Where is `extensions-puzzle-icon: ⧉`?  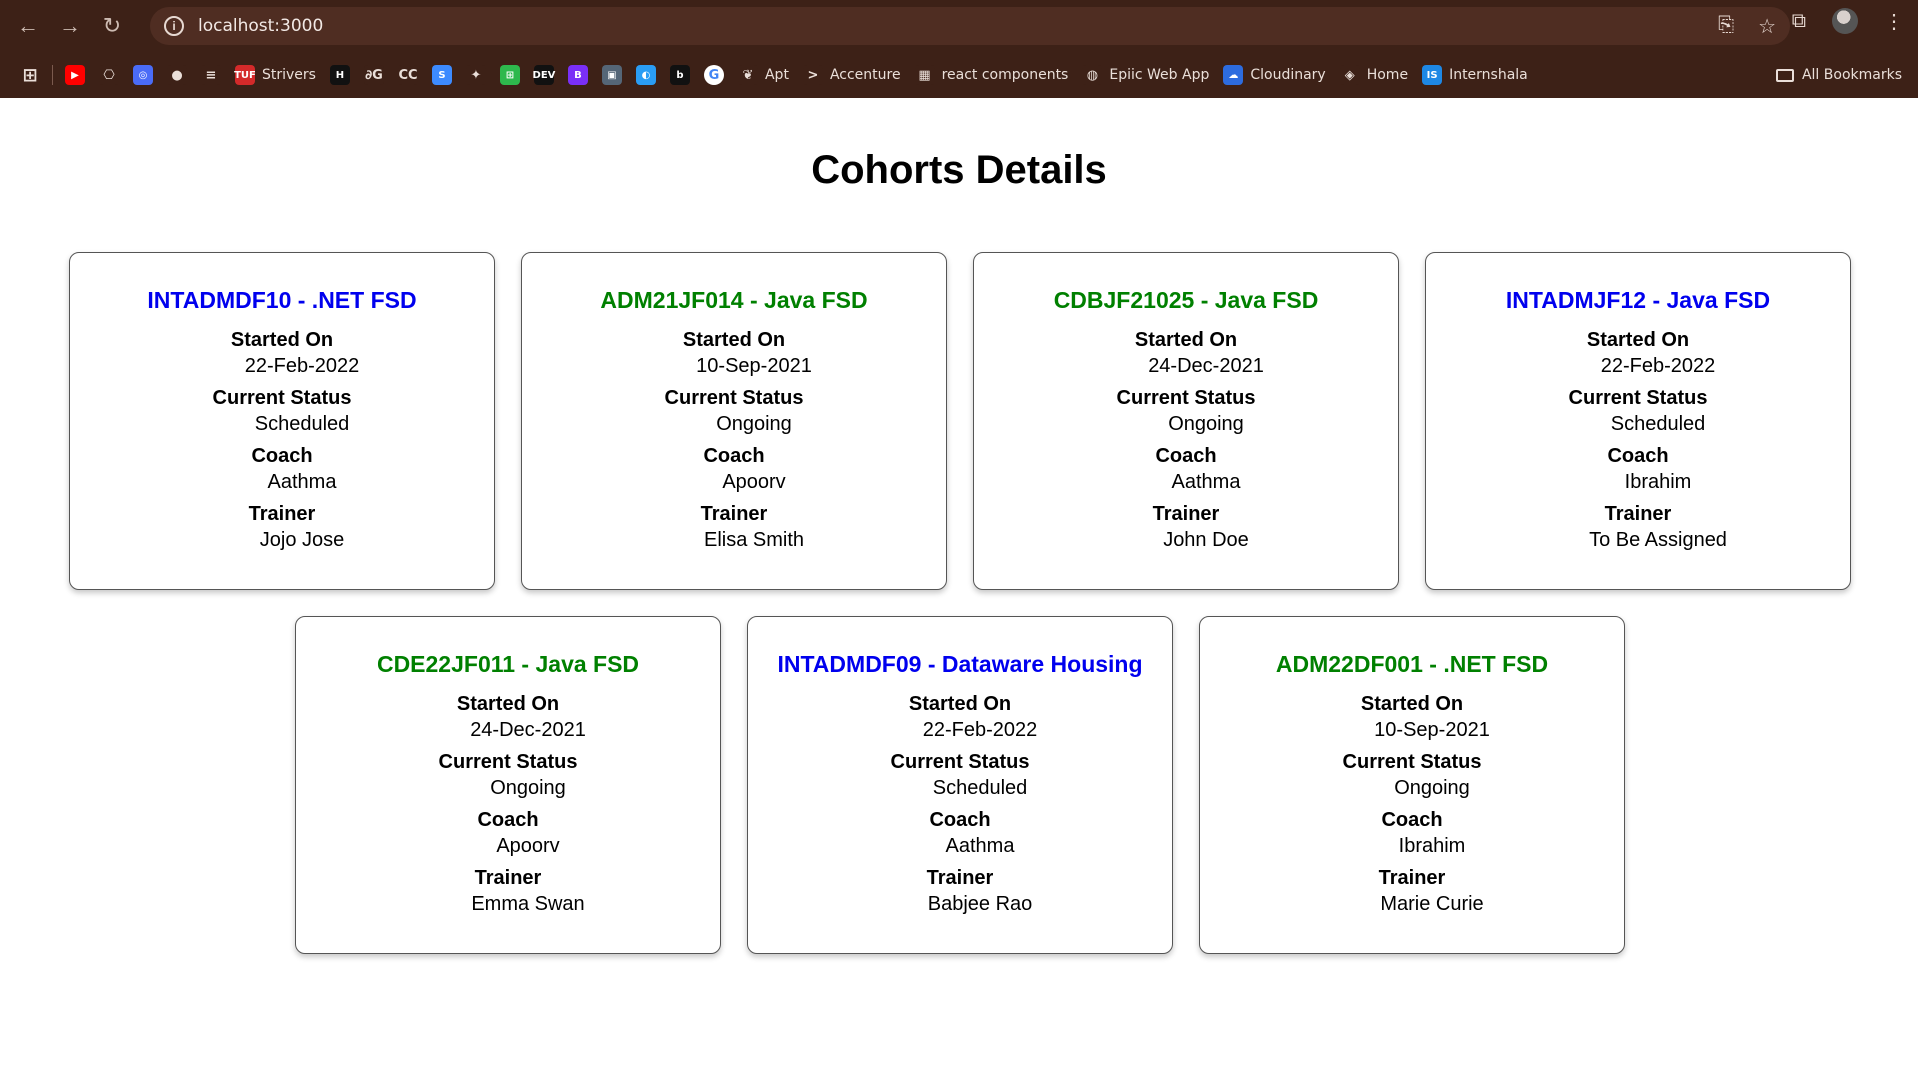
extensions-puzzle-icon: ⧉ is located at coordinates (1799, 21).